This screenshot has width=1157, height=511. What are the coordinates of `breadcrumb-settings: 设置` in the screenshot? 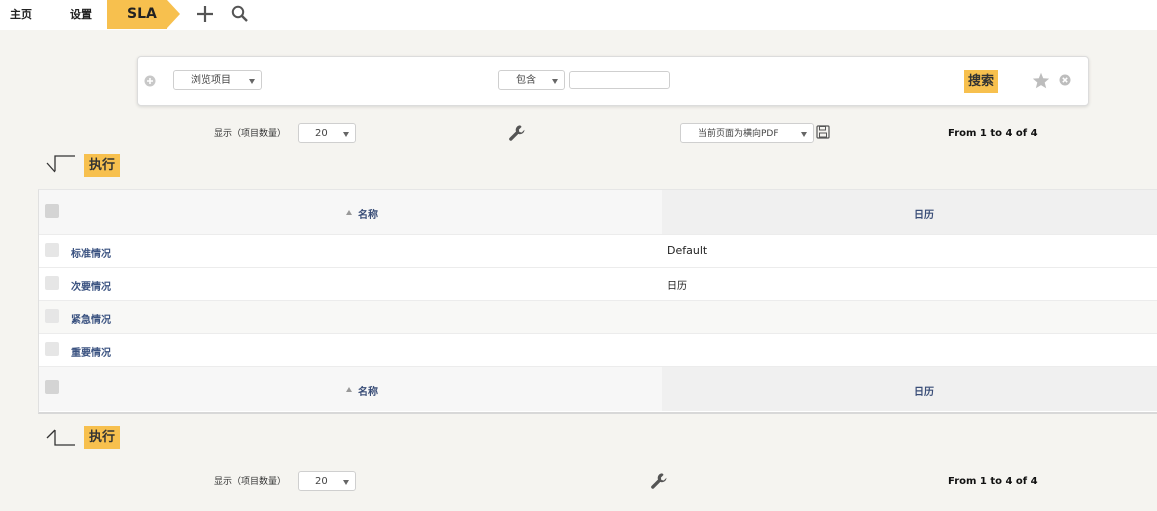 It's located at (76, 14).